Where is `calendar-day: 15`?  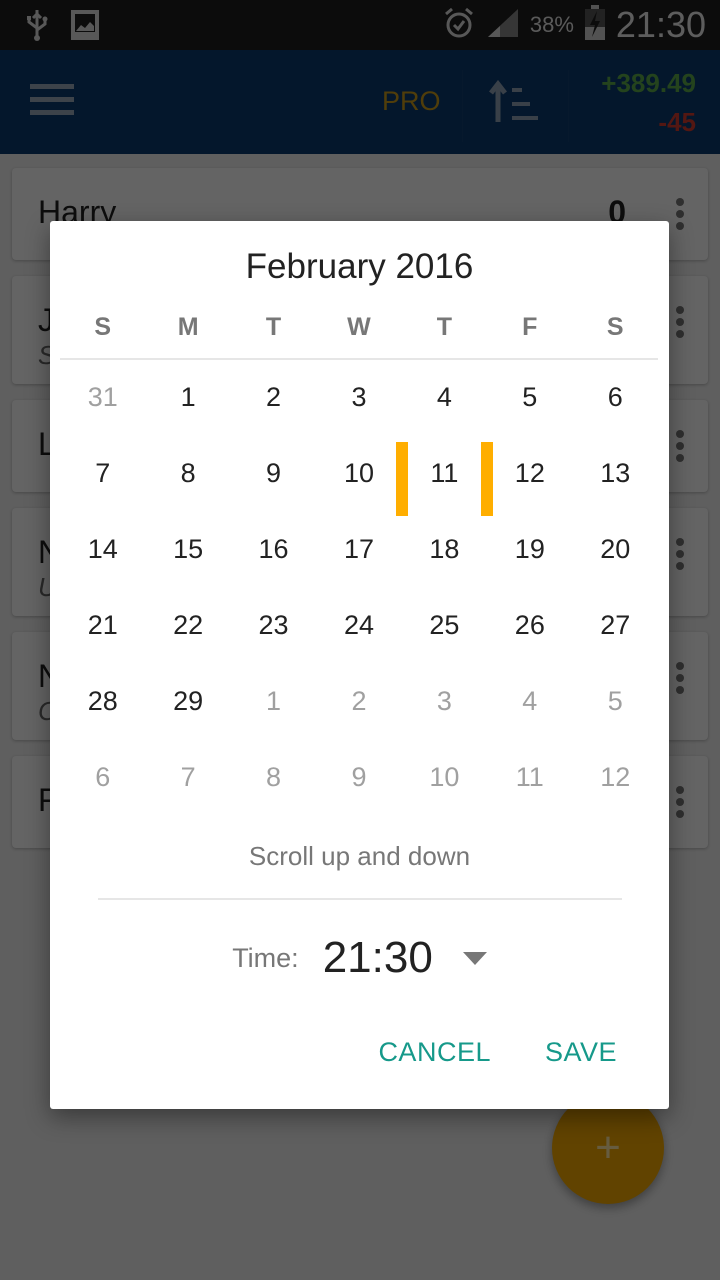
calendar-day: 15 is located at coordinates (187, 549).